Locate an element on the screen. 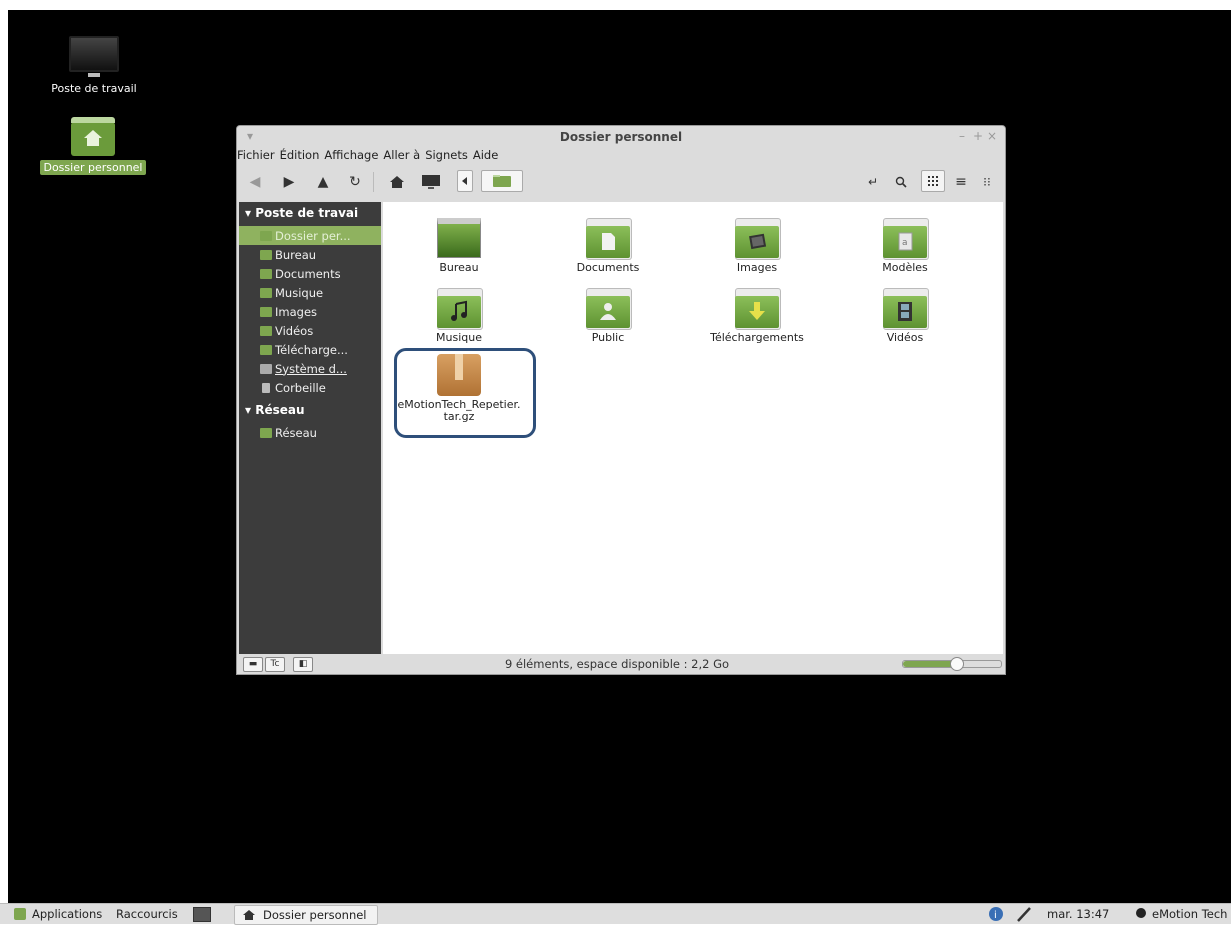 This screenshot has width=1231, height=925. file-item-videos: Vidéos is located at coordinates (905, 316).